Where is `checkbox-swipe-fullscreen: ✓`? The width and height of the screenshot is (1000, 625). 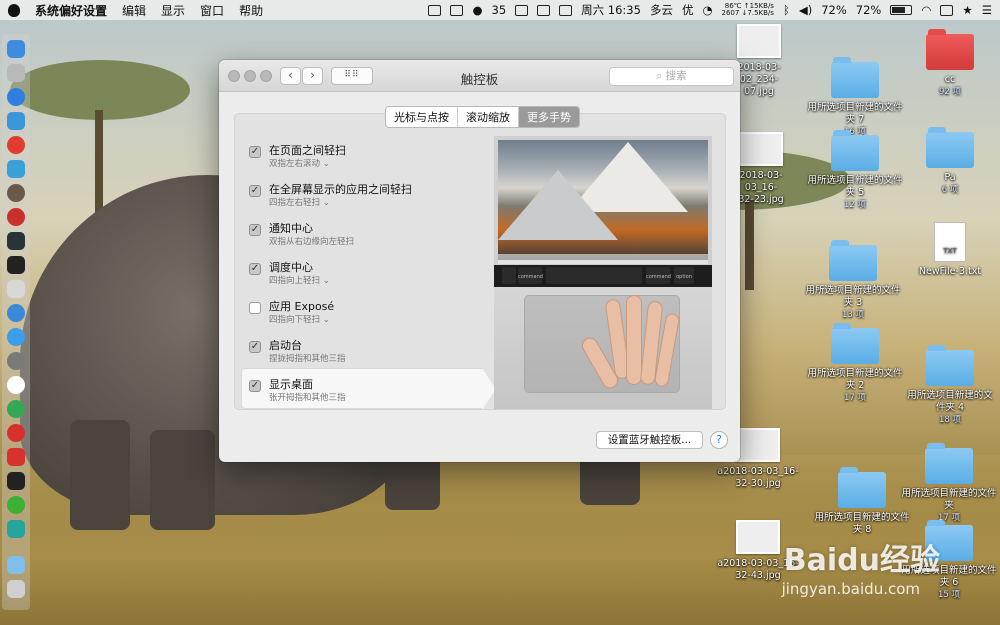 checkbox-swipe-fullscreen: ✓ is located at coordinates (255, 191).